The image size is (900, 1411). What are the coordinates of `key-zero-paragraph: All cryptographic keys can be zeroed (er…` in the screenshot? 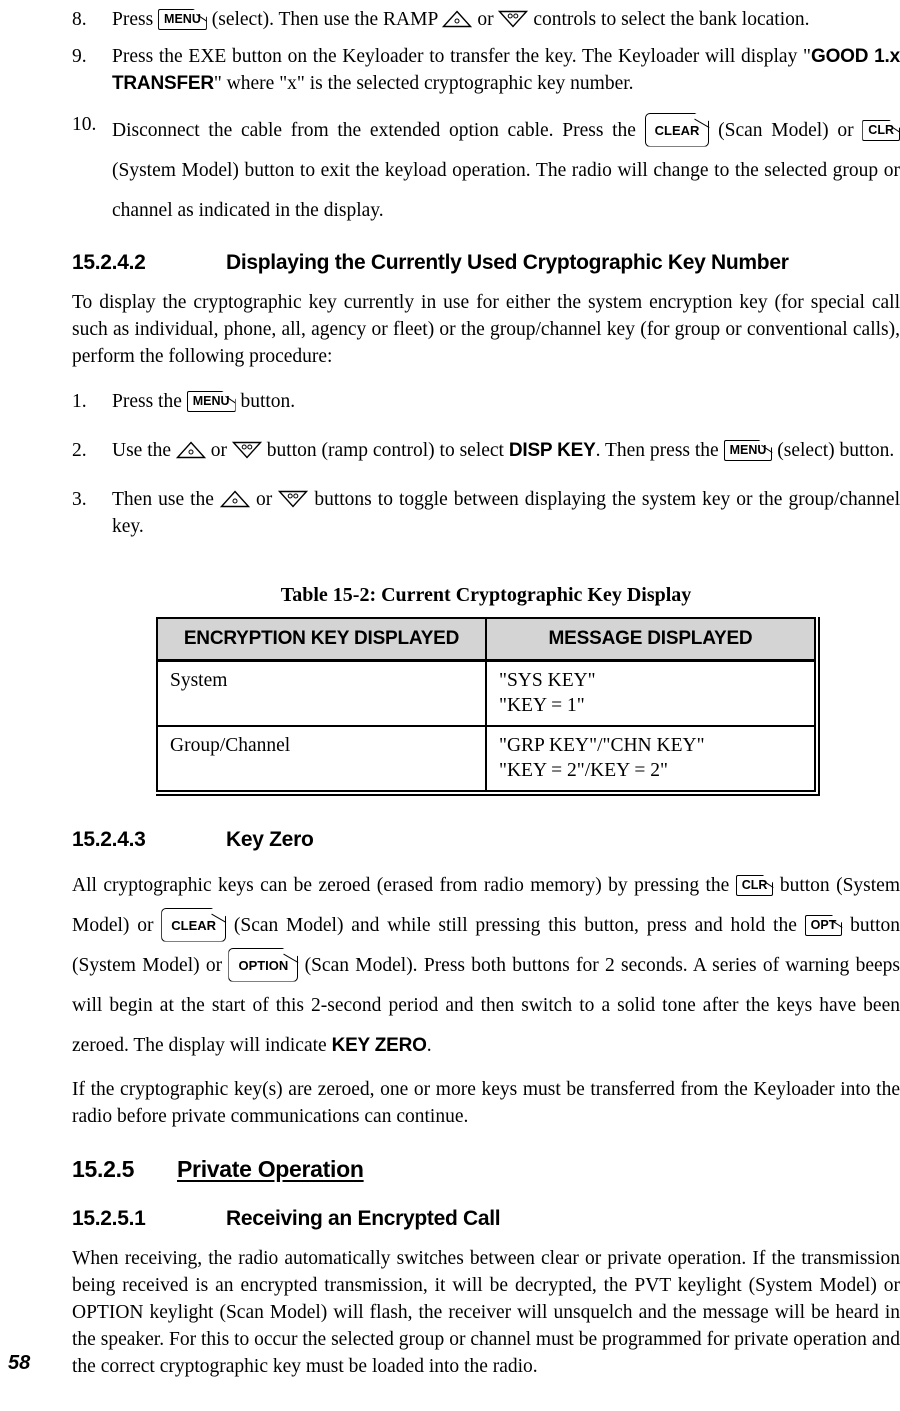 It's located at (486, 965).